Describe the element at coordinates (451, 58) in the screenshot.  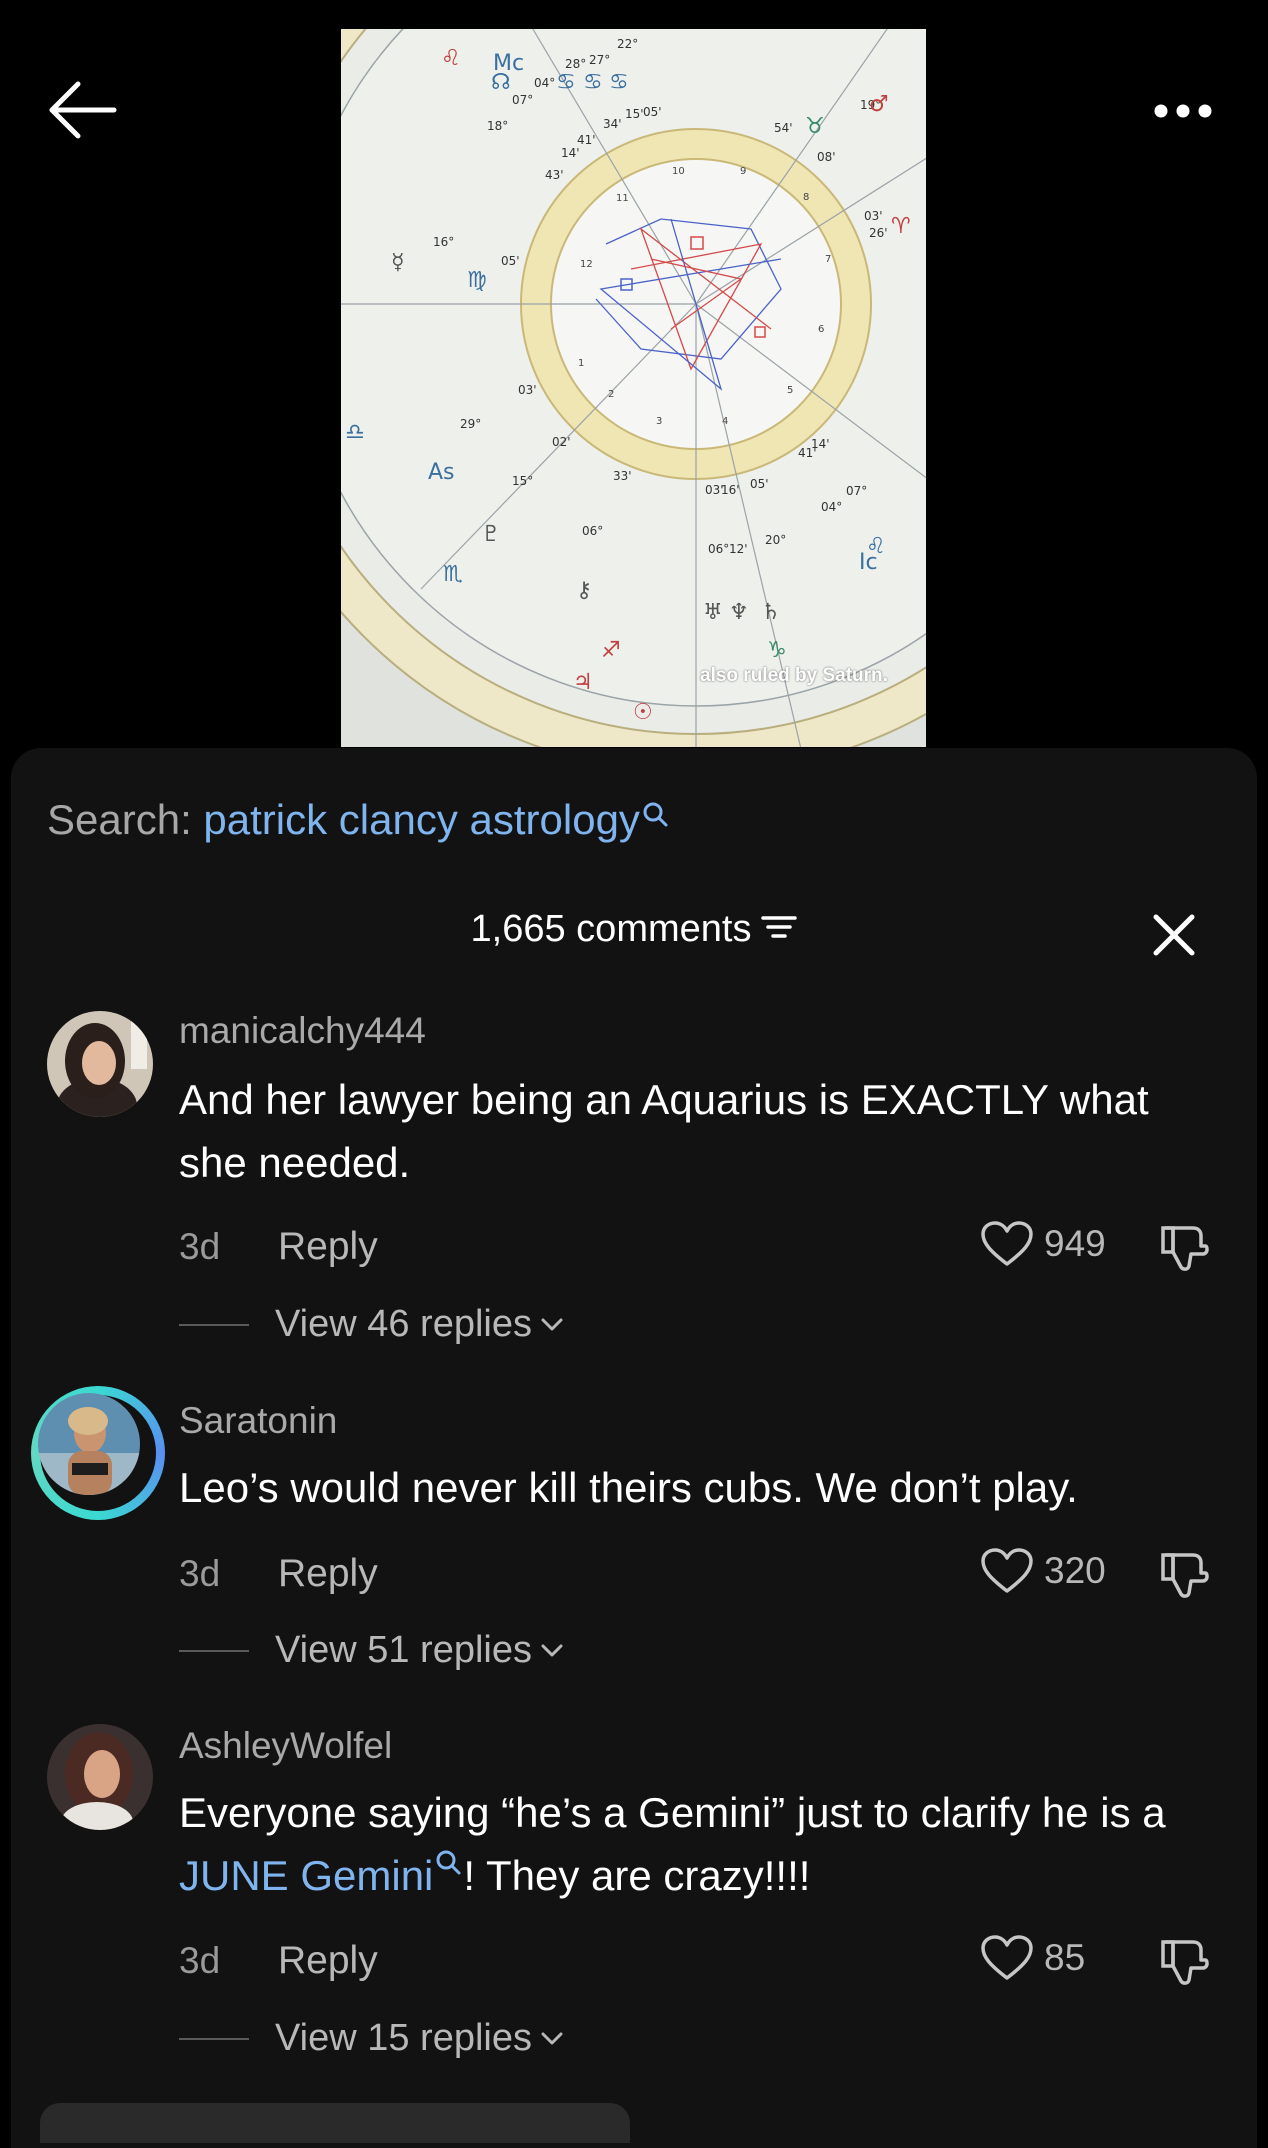
I see `leo-glyph-icon: ♌` at that location.